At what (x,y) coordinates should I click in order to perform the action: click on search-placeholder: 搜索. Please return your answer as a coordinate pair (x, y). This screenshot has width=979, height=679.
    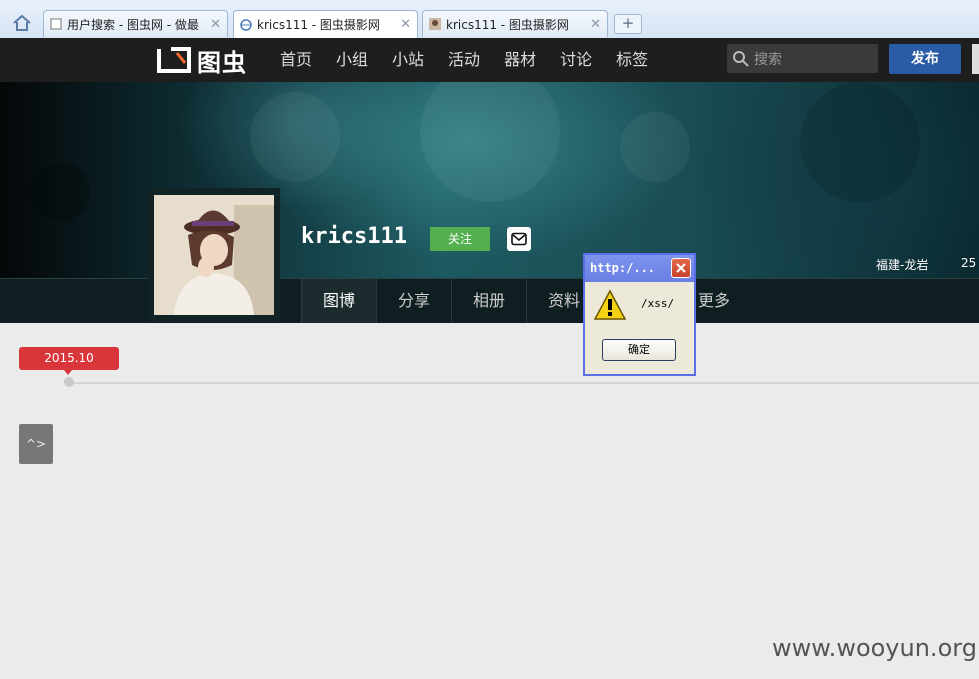
    Looking at the image, I should click on (768, 59).